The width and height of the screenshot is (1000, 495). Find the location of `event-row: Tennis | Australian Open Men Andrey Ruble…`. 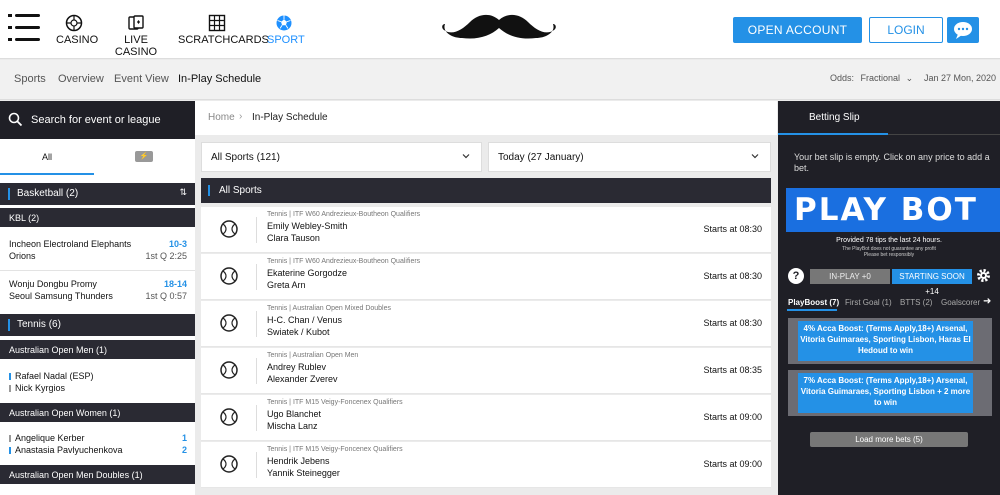

event-row: Tennis | Australian Open Men Andrey Ruble… is located at coordinates (486, 371).